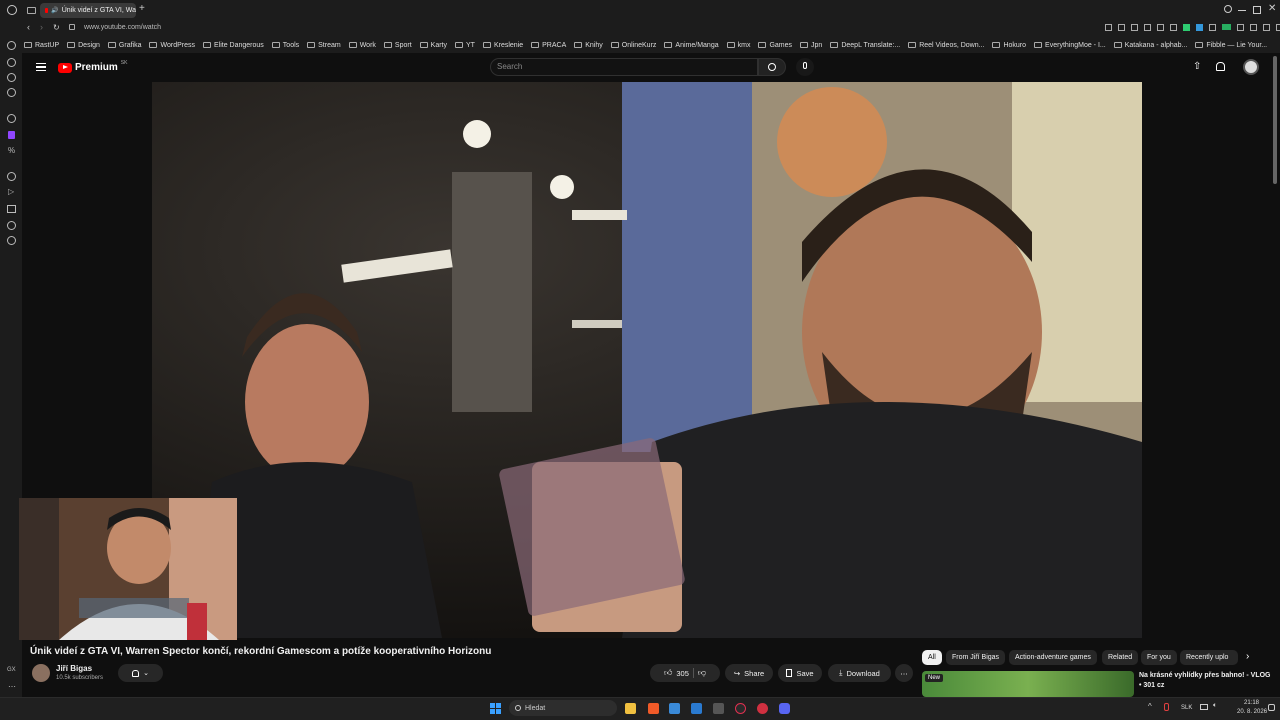 The width and height of the screenshot is (1280, 720). Describe the element at coordinates (676, 673) in the screenshot. I see `like-button: 👍︎ 305` at that location.